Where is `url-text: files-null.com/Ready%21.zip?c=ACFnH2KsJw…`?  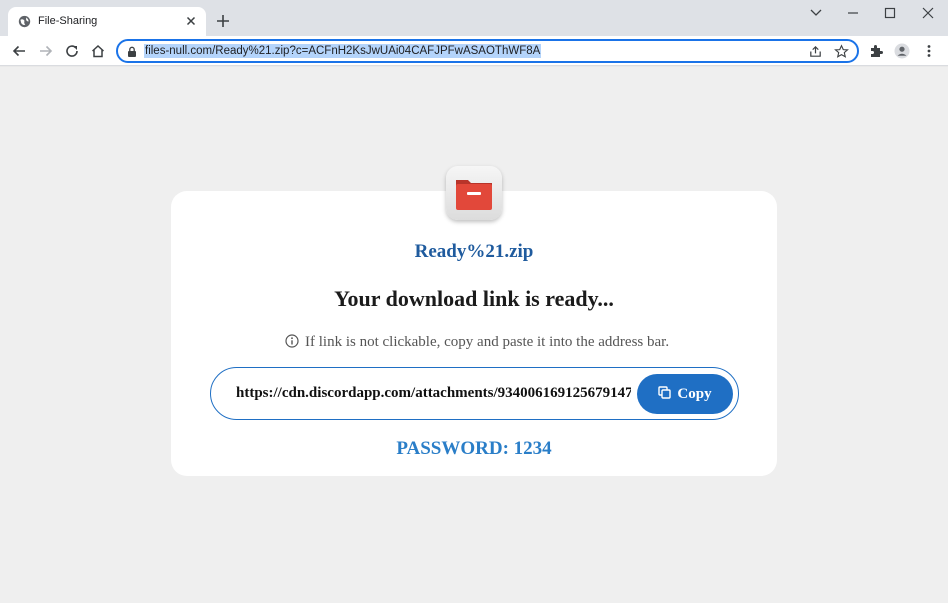
url-text: files-null.com/Ready%21.zip?c=ACFnH2KsJw… is located at coordinates (343, 51).